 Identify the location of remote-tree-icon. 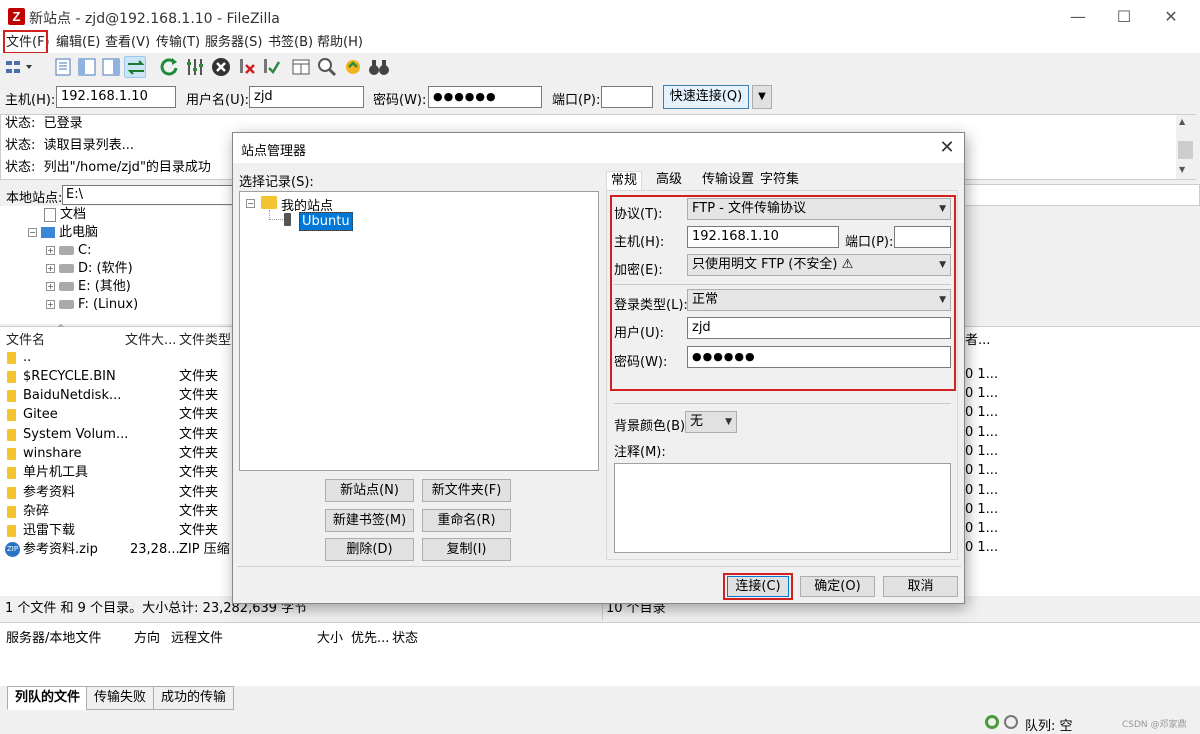
(111, 67).